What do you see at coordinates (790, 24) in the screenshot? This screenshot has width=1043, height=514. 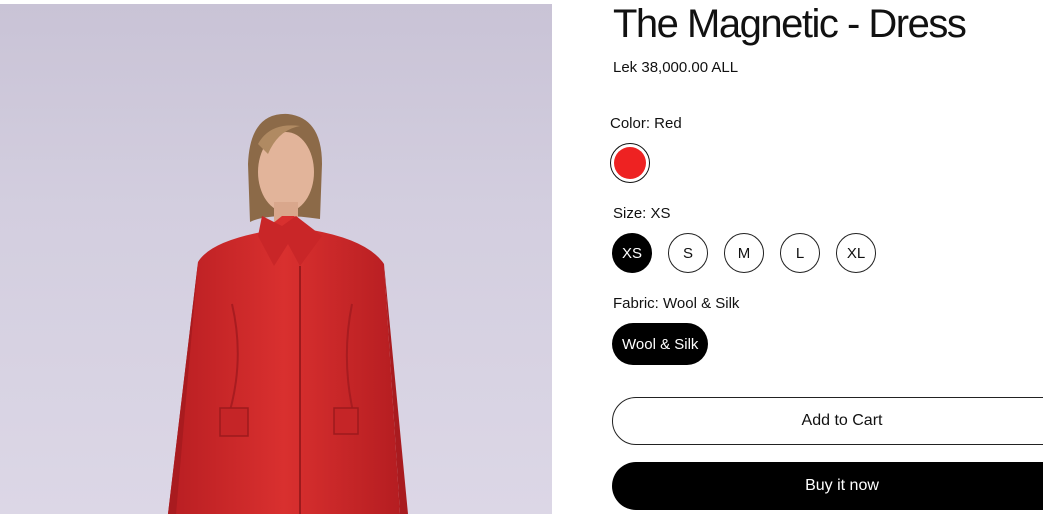 I see `product-title: The Magnetic - Dress` at bounding box center [790, 24].